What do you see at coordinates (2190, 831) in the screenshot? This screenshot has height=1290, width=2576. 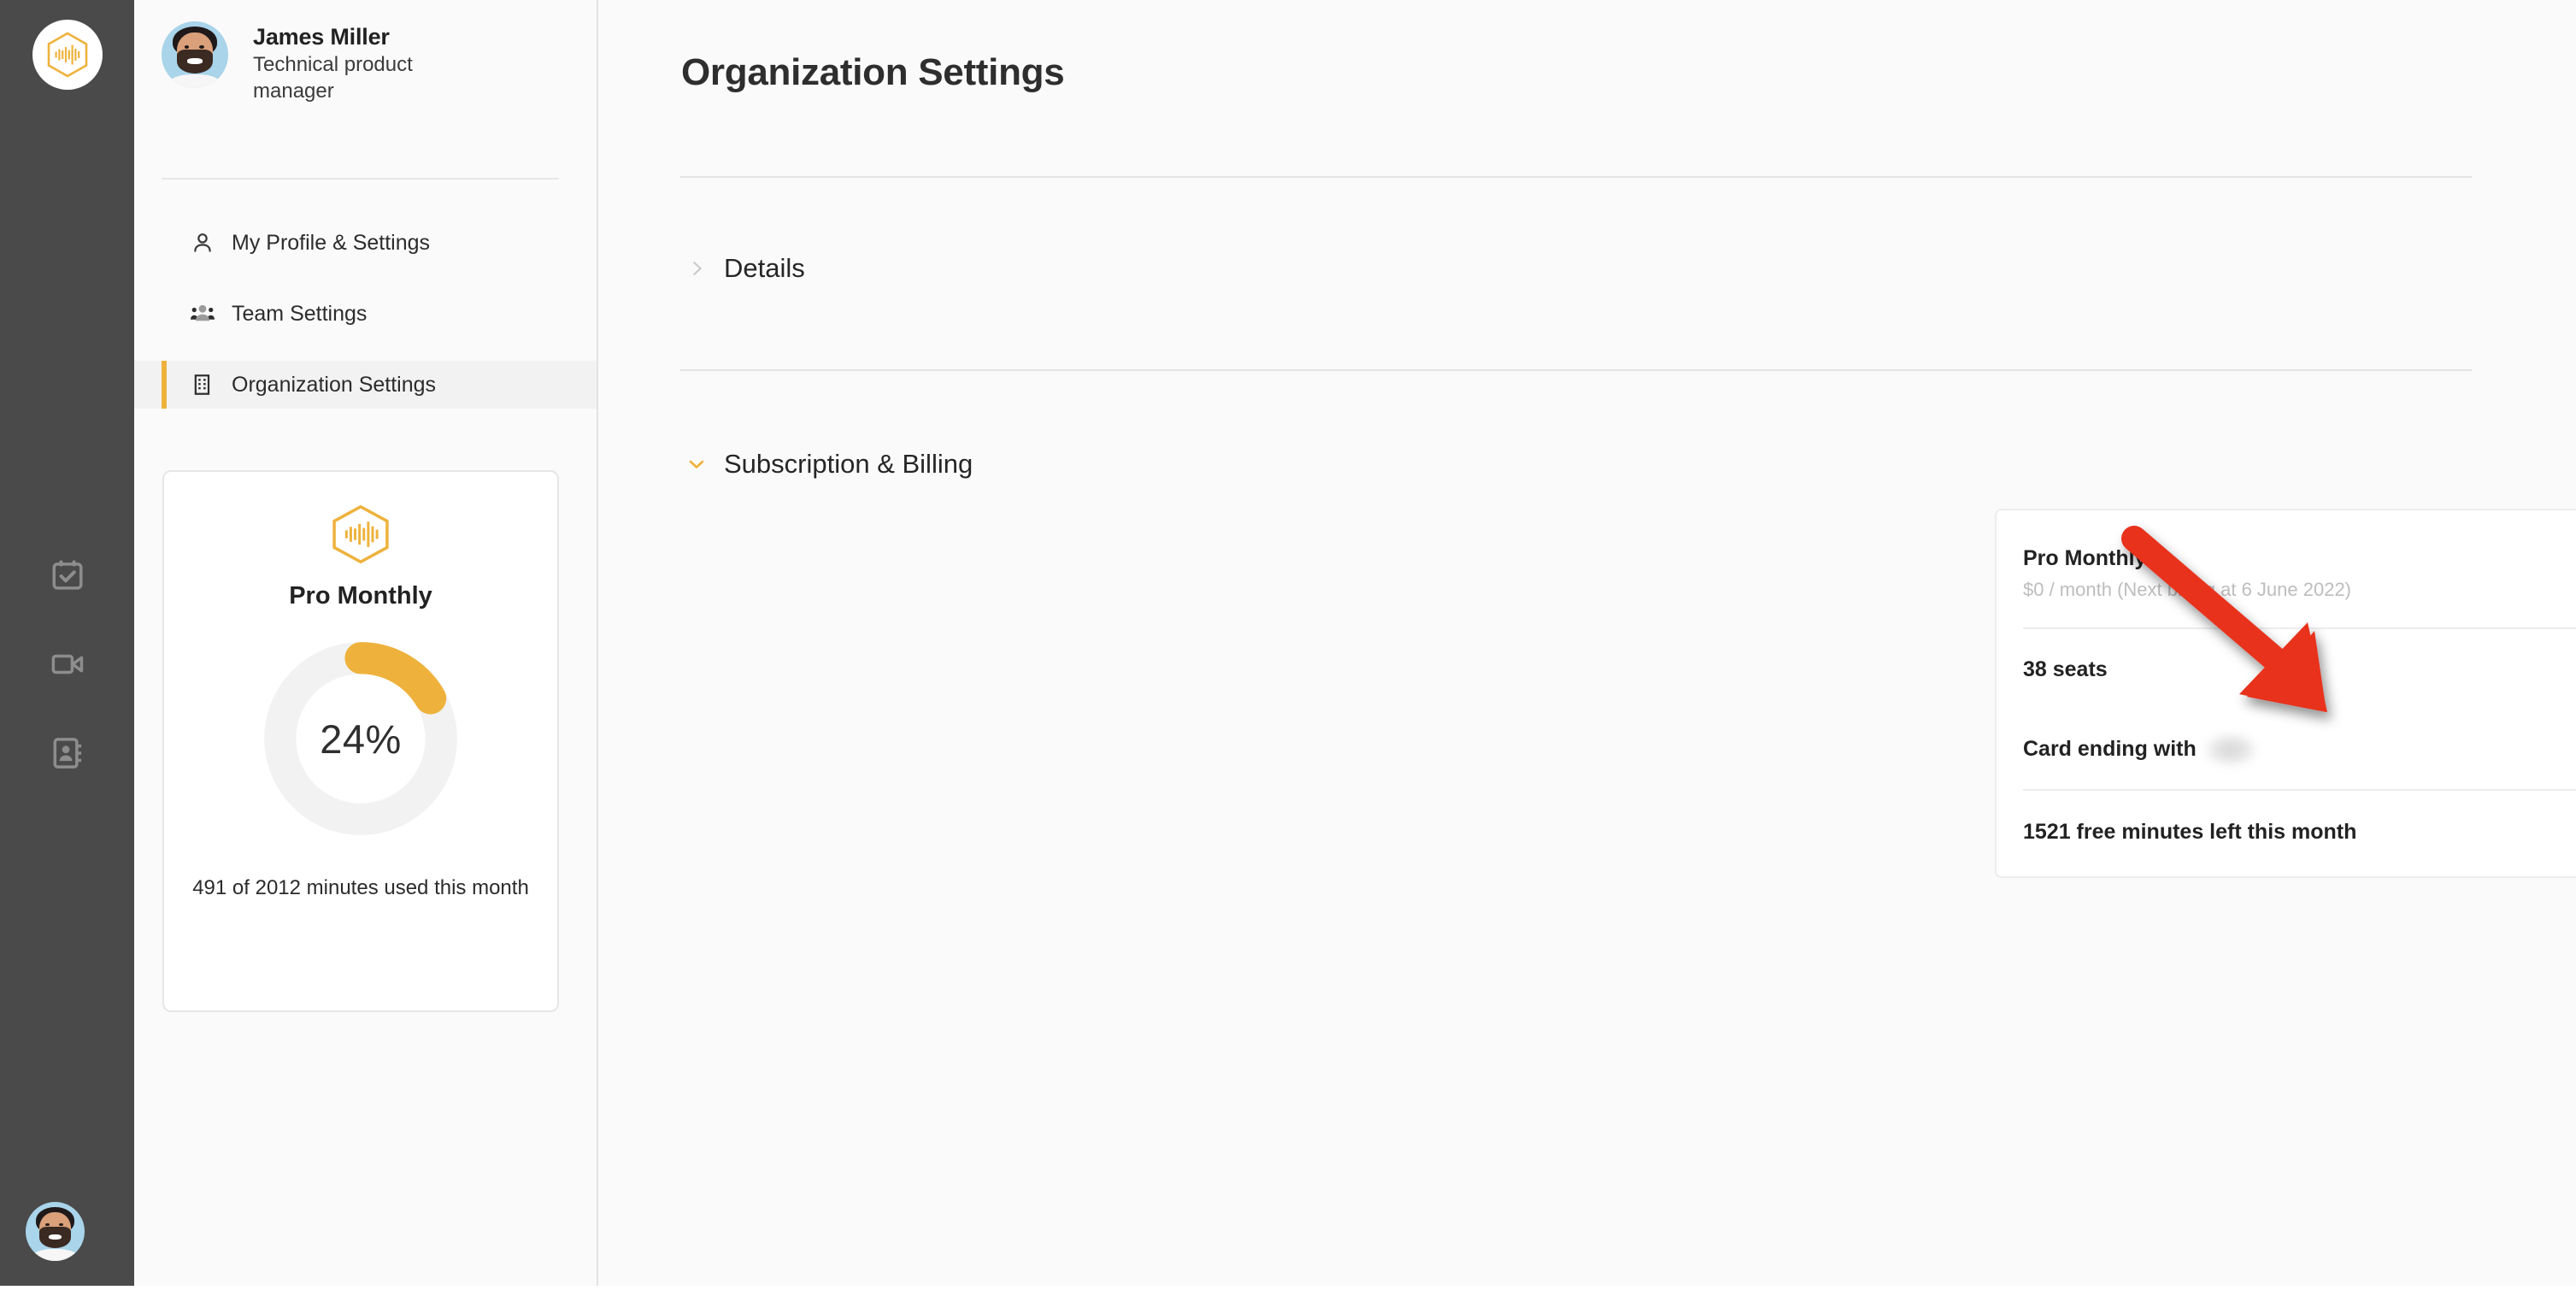 I see `billing-minutes-text: 1521 free minutes left this month` at bounding box center [2190, 831].